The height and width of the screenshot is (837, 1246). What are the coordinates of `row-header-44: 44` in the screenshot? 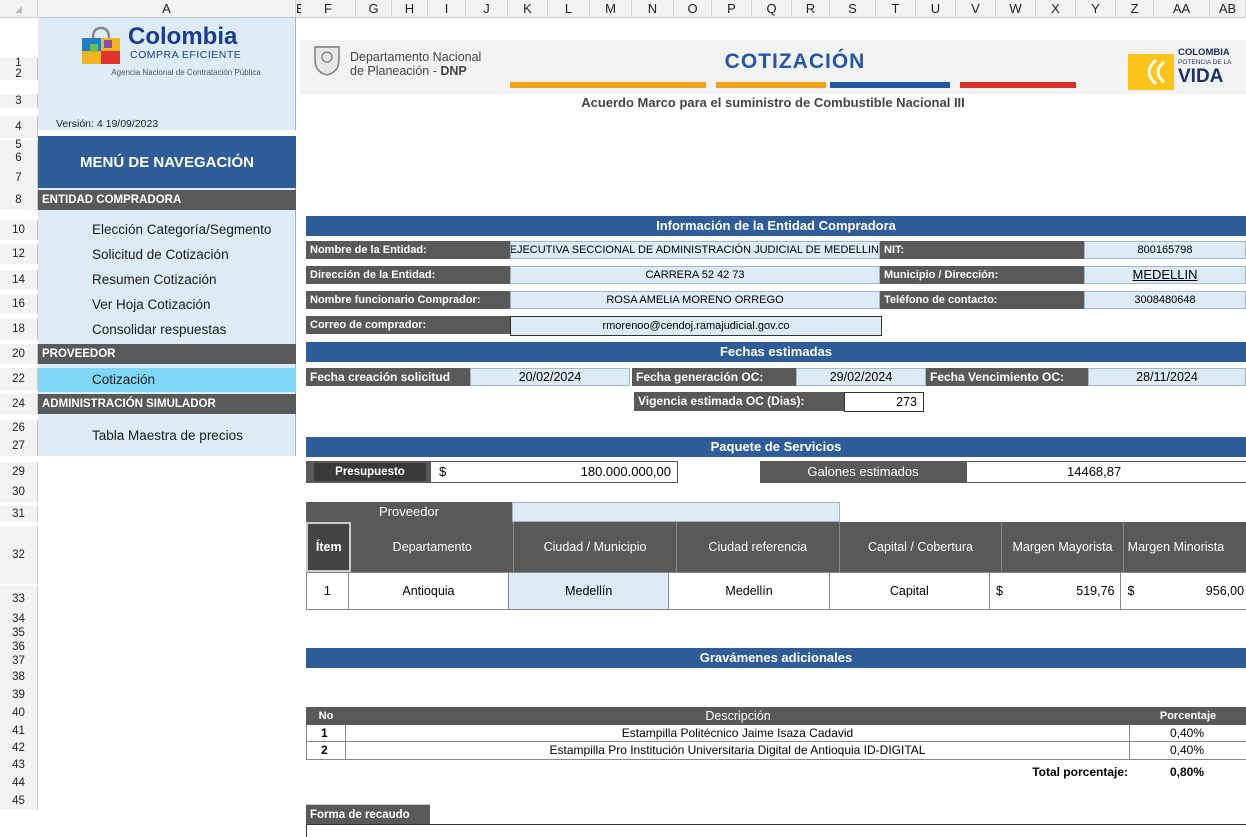 It's located at (19, 783).